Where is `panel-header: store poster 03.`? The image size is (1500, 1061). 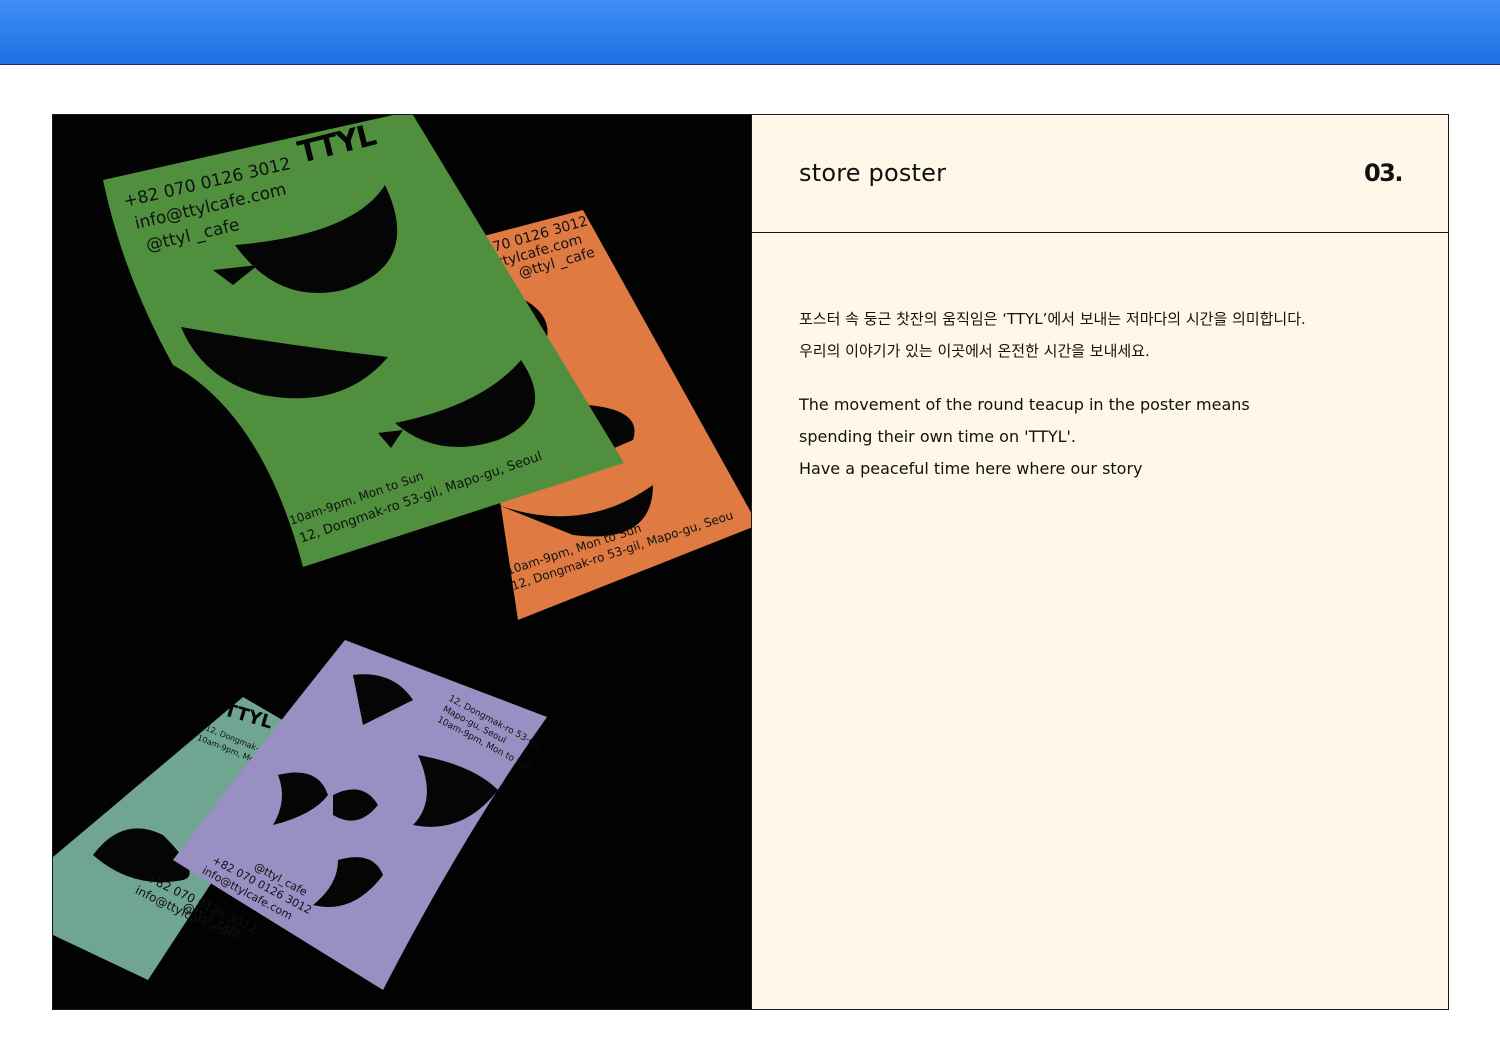
panel-header: store poster 03. is located at coordinates (1100, 174).